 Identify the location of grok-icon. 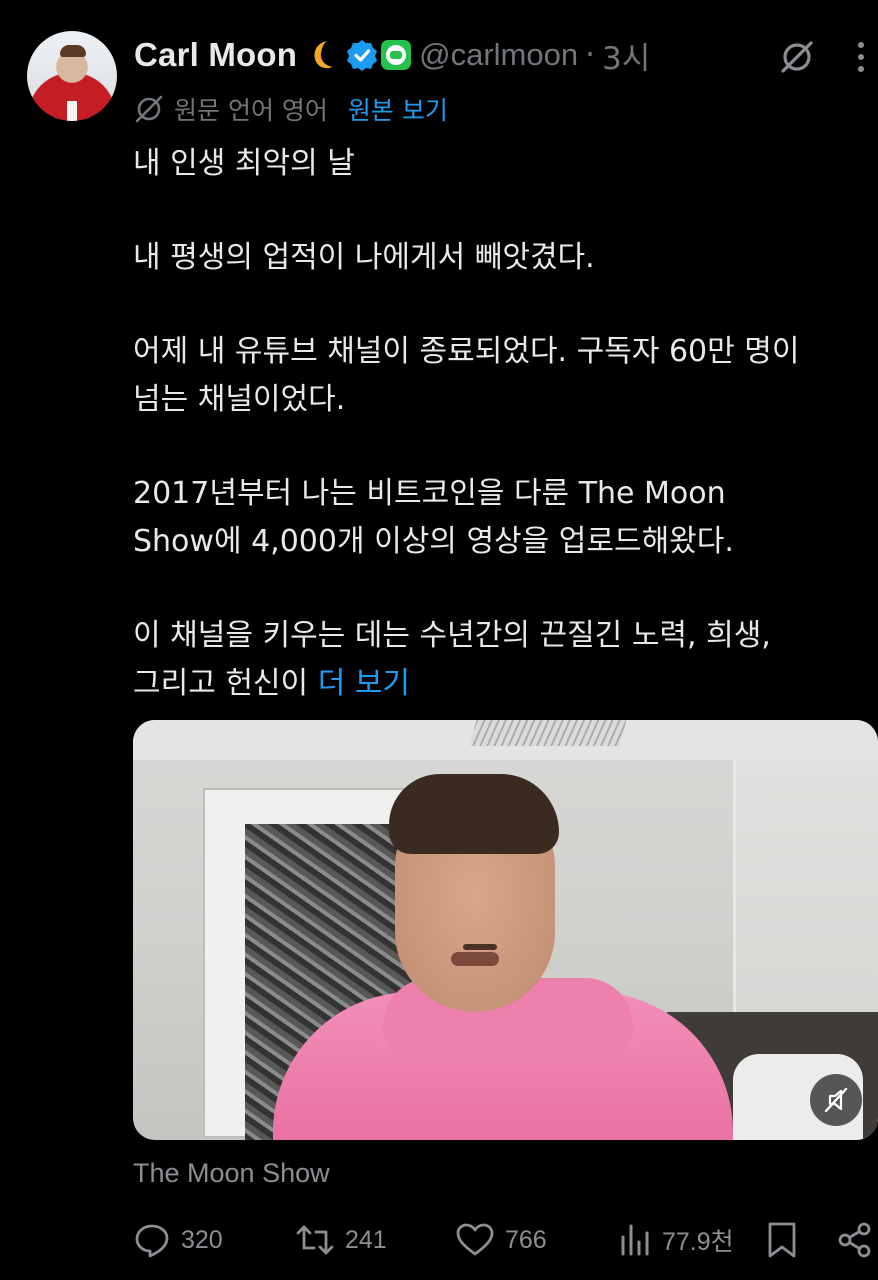
(797, 57).